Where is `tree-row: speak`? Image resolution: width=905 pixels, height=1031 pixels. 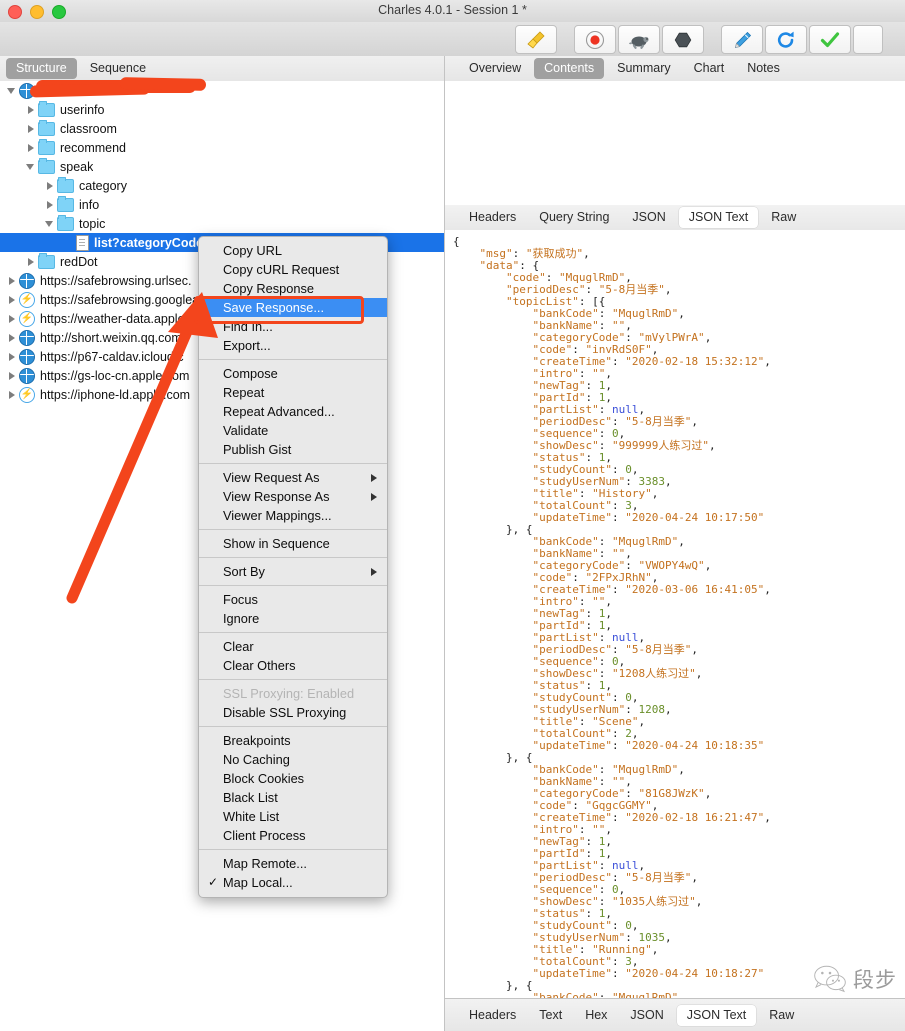 tree-row: speak is located at coordinates (222, 166).